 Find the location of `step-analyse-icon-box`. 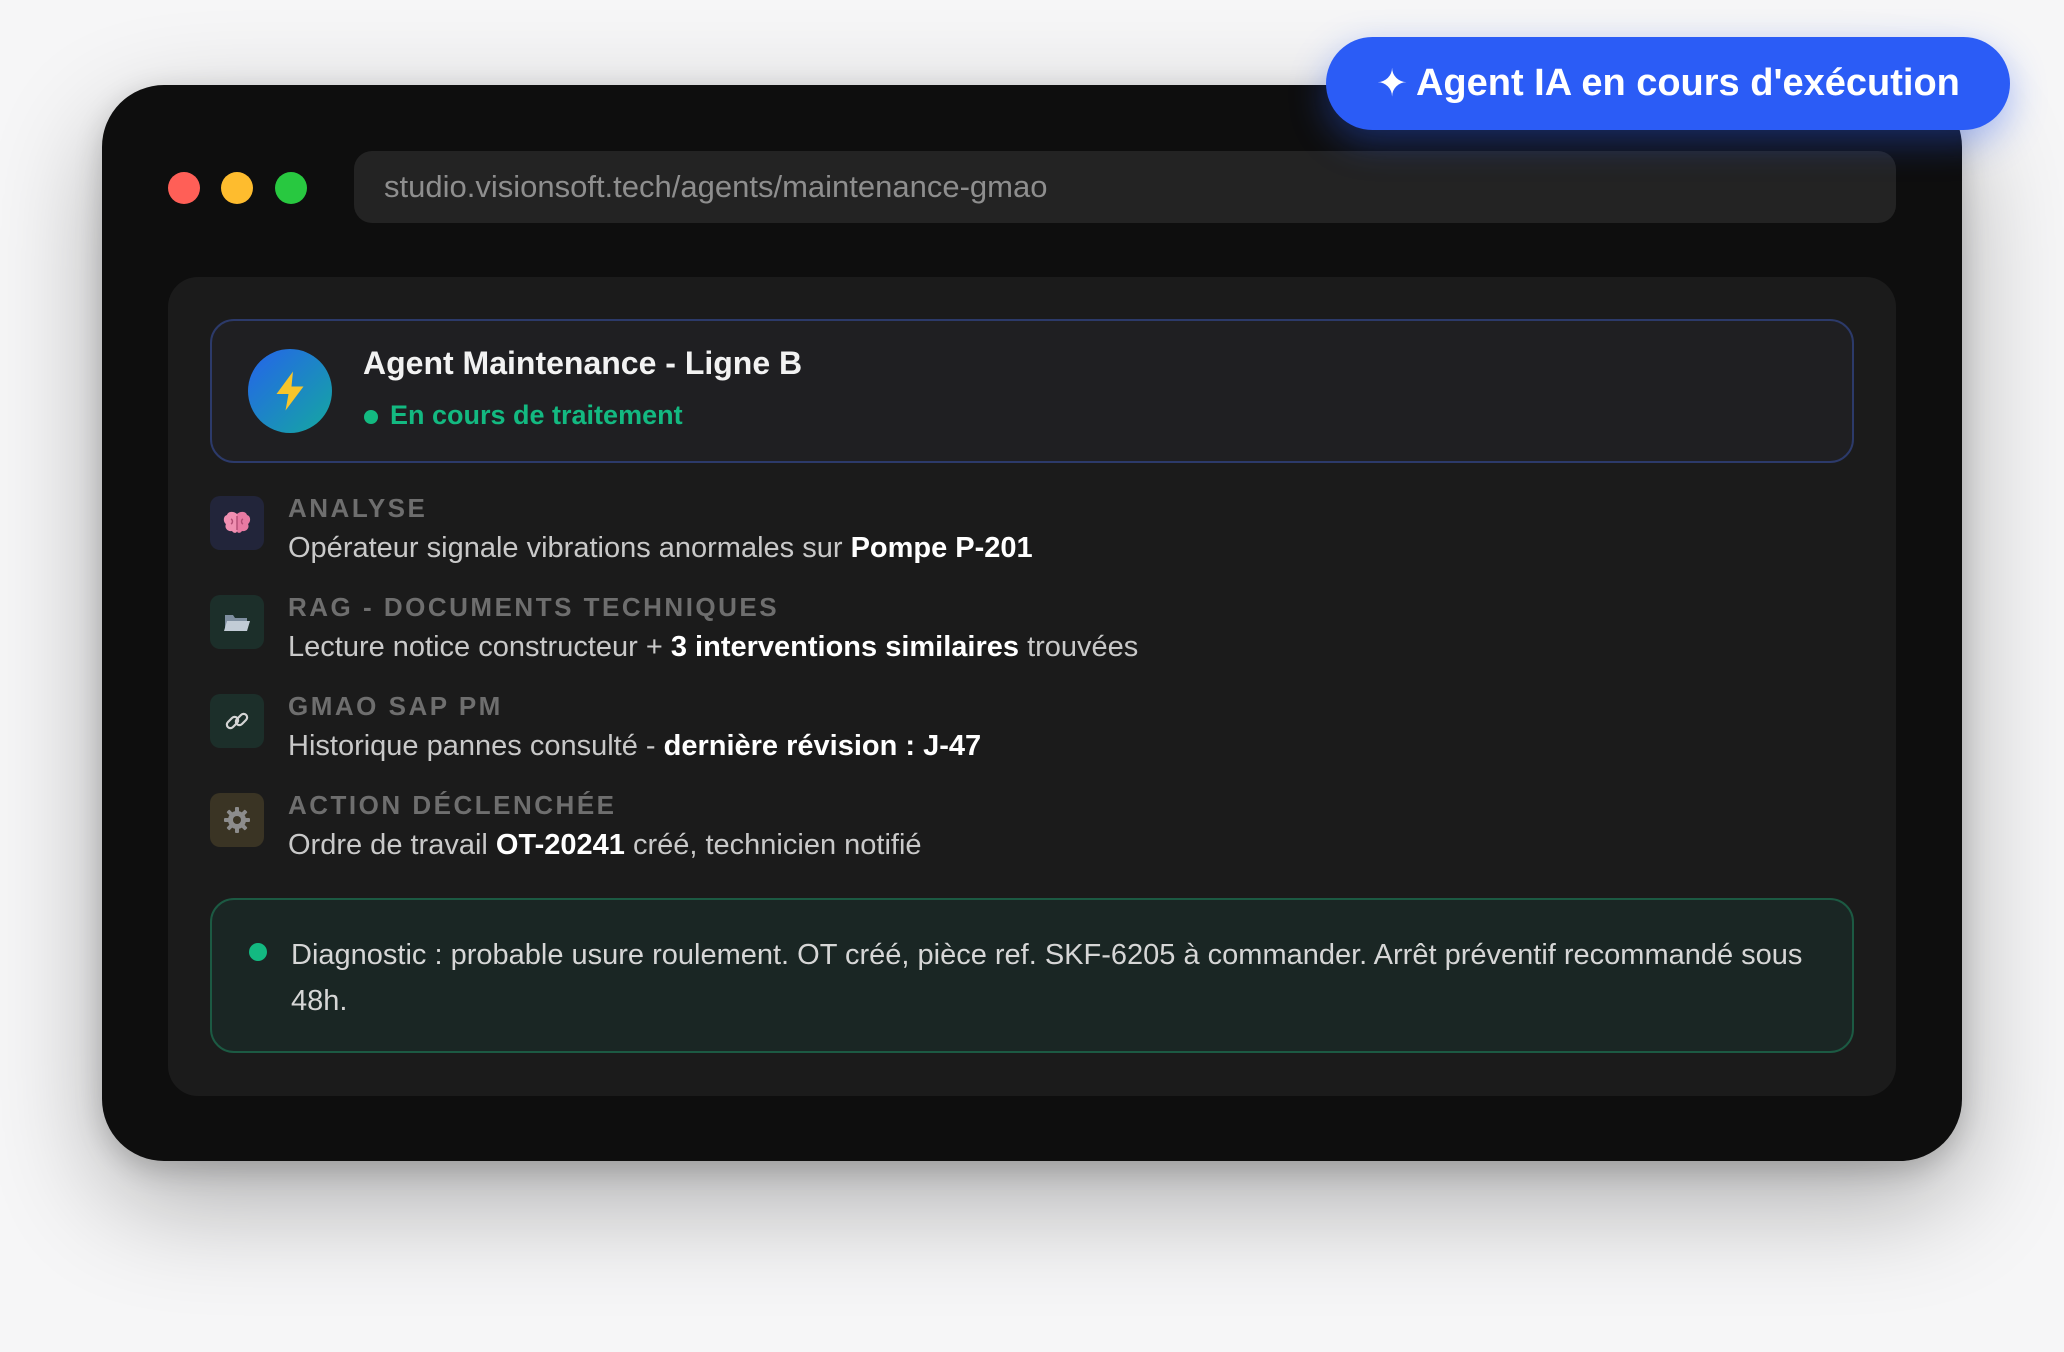

step-analyse-icon-box is located at coordinates (237, 523).